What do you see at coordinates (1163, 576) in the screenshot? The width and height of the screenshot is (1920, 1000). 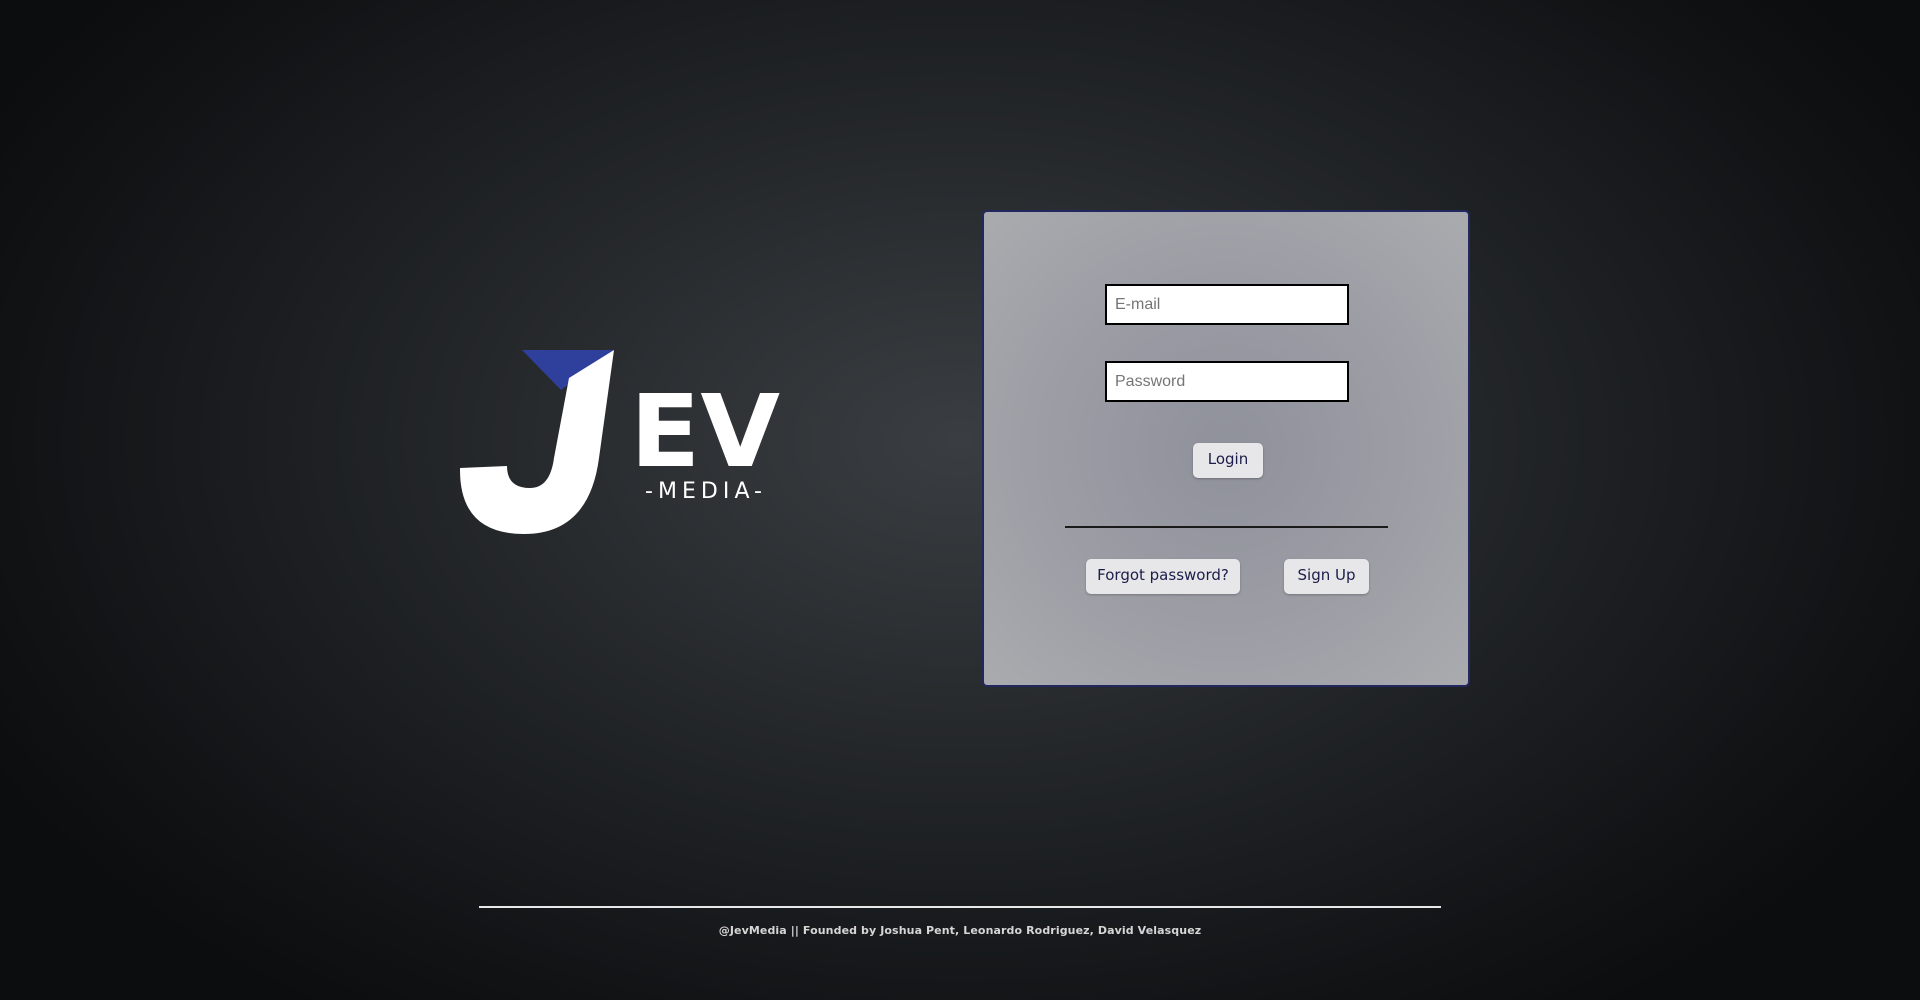 I see `forgot-password-button: Forgot password?` at bounding box center [1163, 576].